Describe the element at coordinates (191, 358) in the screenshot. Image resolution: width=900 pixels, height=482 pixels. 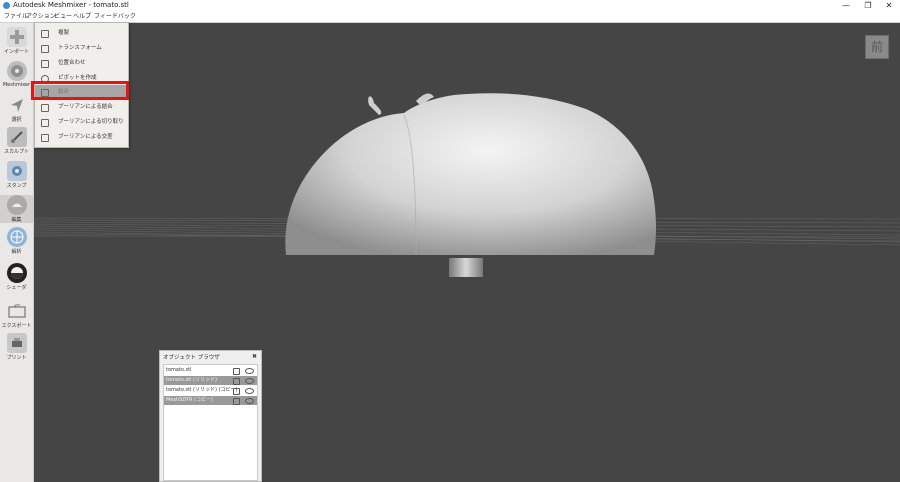
I see `object-browser-title: オブジェクト ブラウザ` at that location.